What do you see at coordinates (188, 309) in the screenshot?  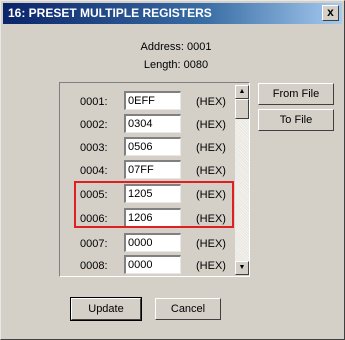 I see `cancel-button: Cancel` at bounding box center [188, 309].